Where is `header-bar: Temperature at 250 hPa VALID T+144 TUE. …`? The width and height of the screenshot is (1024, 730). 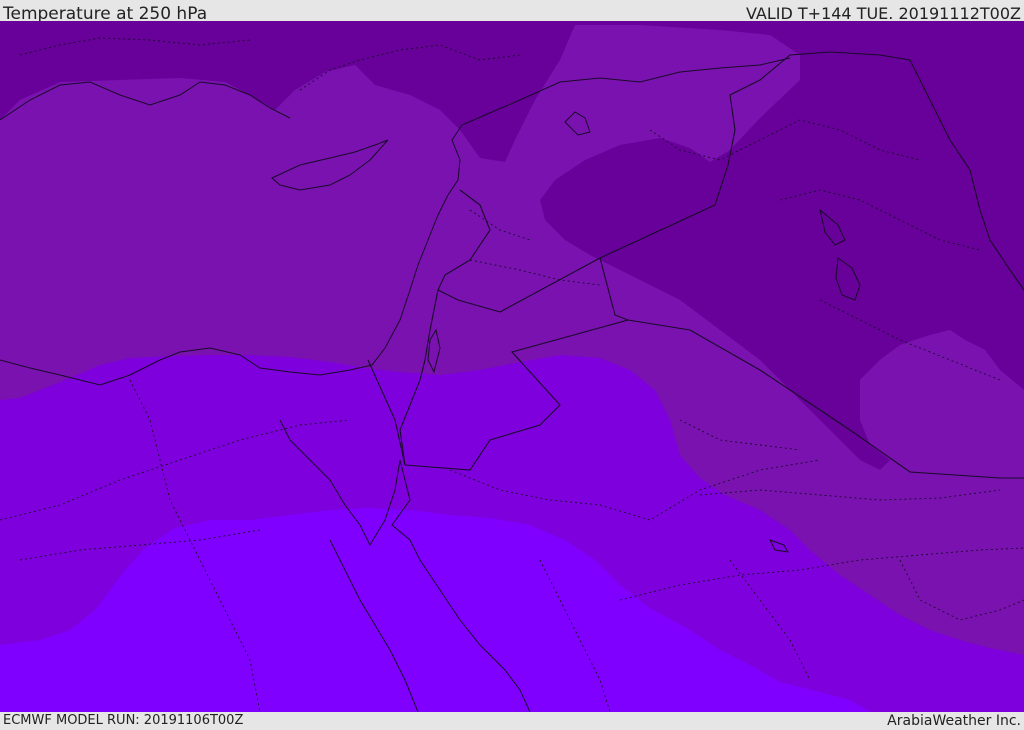 header-bar: Temperature at 250 hPa VALID T+144 TUE. … is located at coordinates (512, 12).